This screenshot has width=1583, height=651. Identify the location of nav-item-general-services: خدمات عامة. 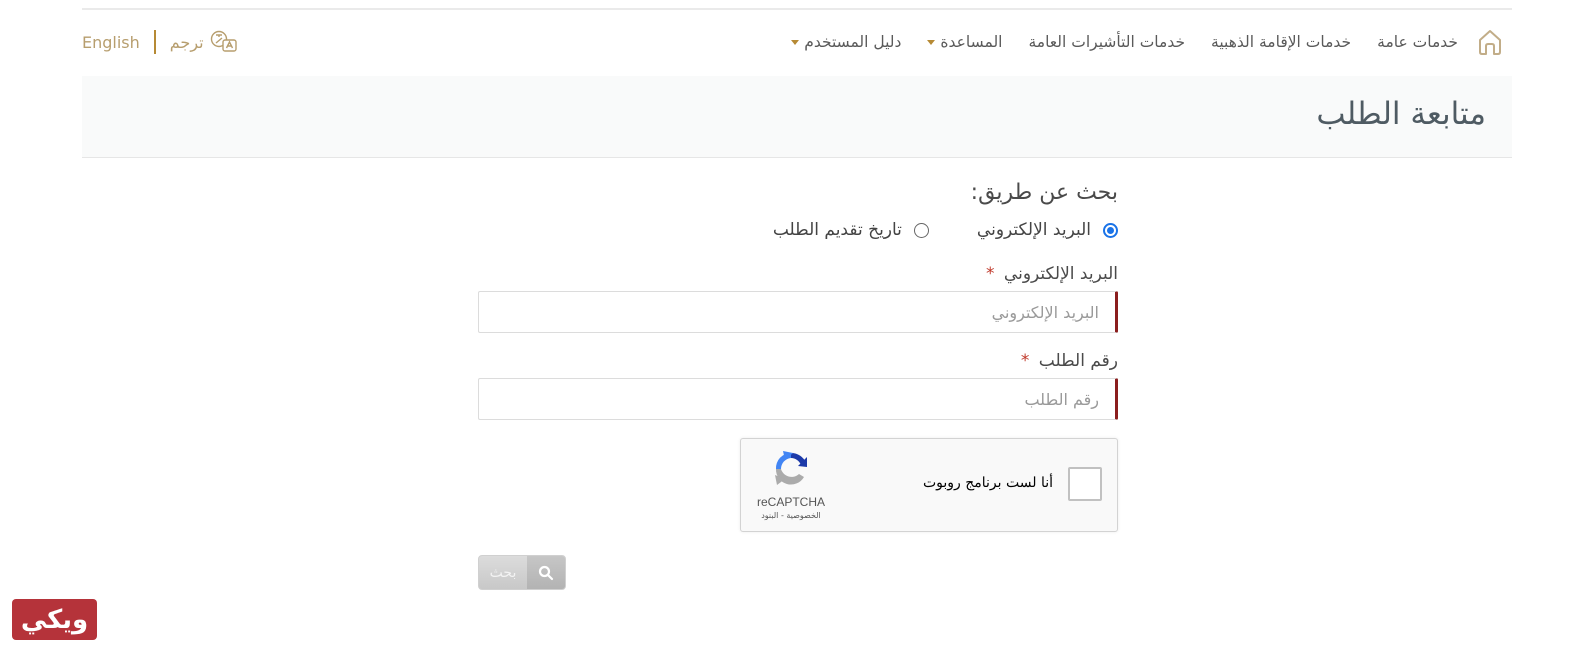
(1417, 42).